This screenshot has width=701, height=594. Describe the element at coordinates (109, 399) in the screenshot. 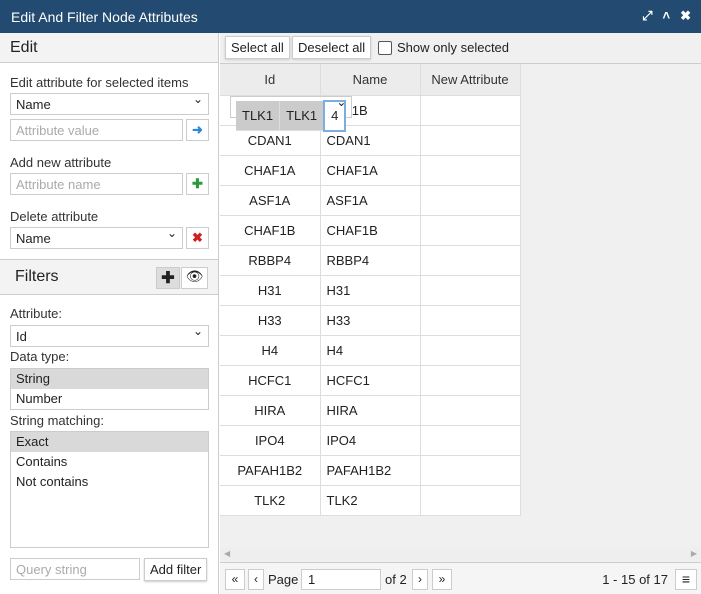

I see `datatype-option: Number` at that location.